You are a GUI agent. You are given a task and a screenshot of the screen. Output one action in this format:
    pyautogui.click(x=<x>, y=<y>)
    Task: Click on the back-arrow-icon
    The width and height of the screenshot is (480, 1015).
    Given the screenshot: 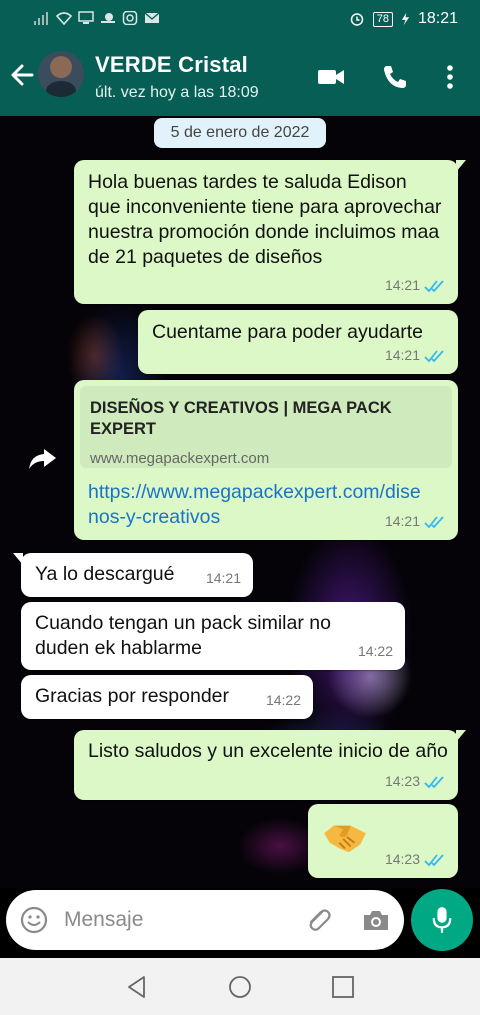 What is the action you would take?
    pyautogui.click(x=22, y=75)
    